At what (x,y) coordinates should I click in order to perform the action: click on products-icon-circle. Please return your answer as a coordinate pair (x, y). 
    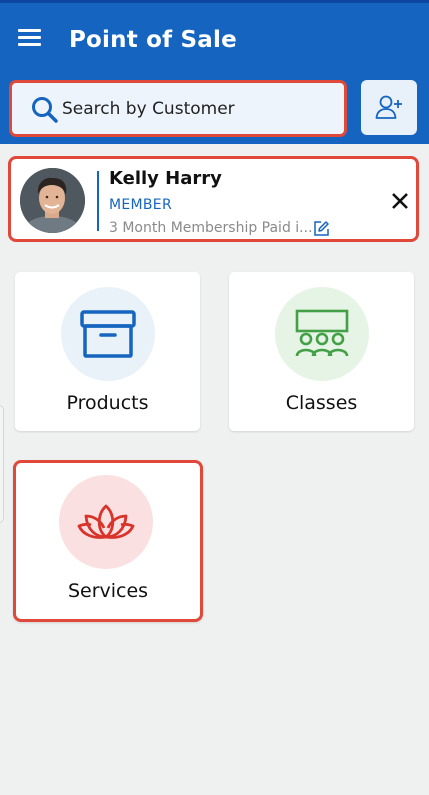
    Looking at the image, I should click on (108, 334).